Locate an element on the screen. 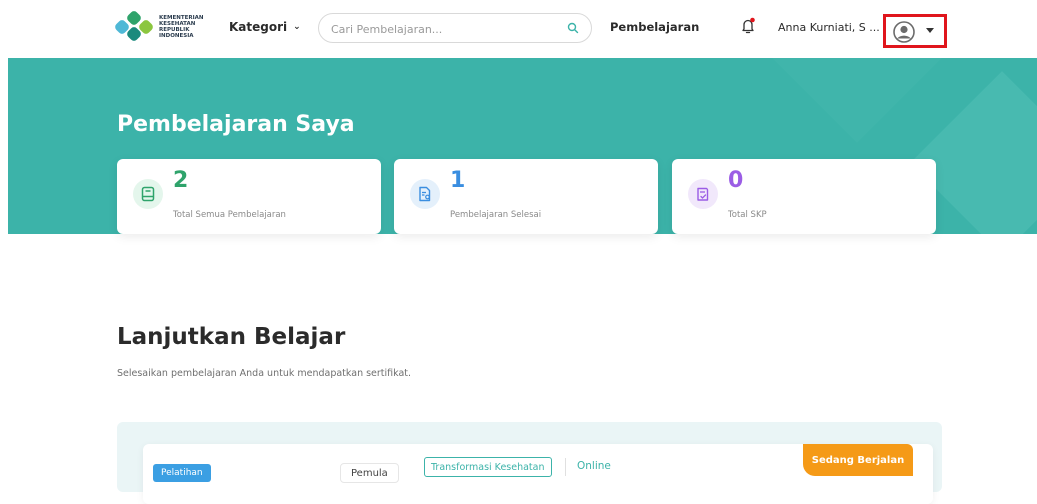  level-badge: Pemula is located at coordinates (369, 473).